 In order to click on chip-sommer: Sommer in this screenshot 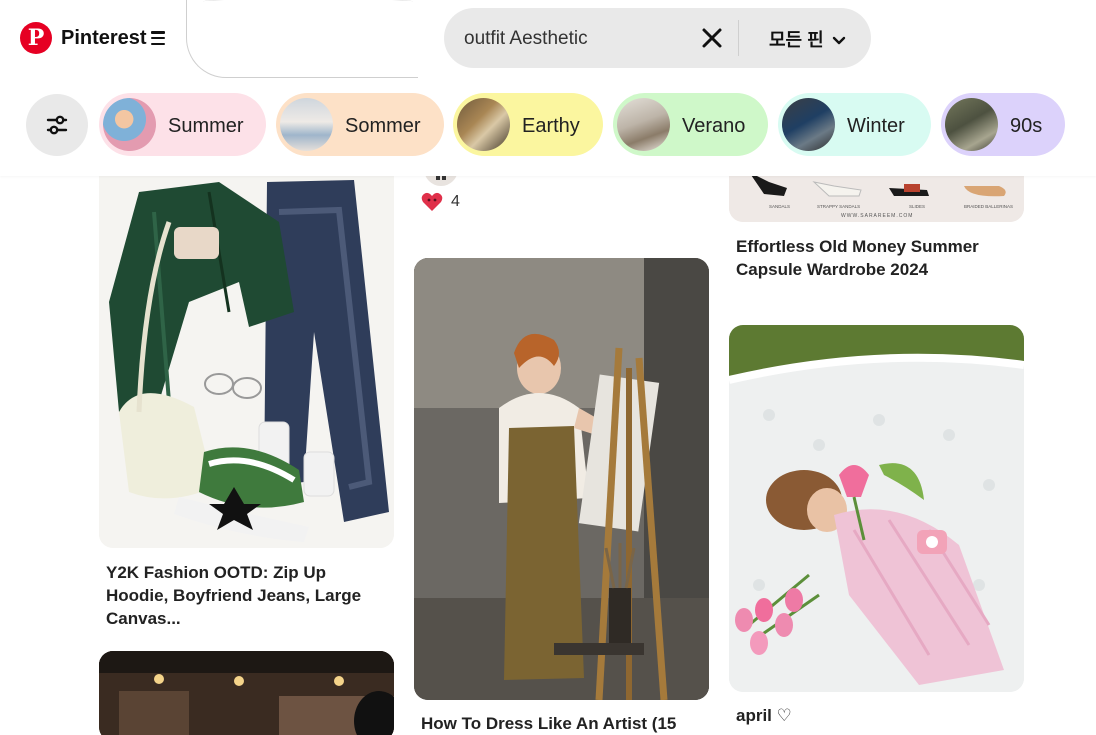, I will do `click(360, 124)`.